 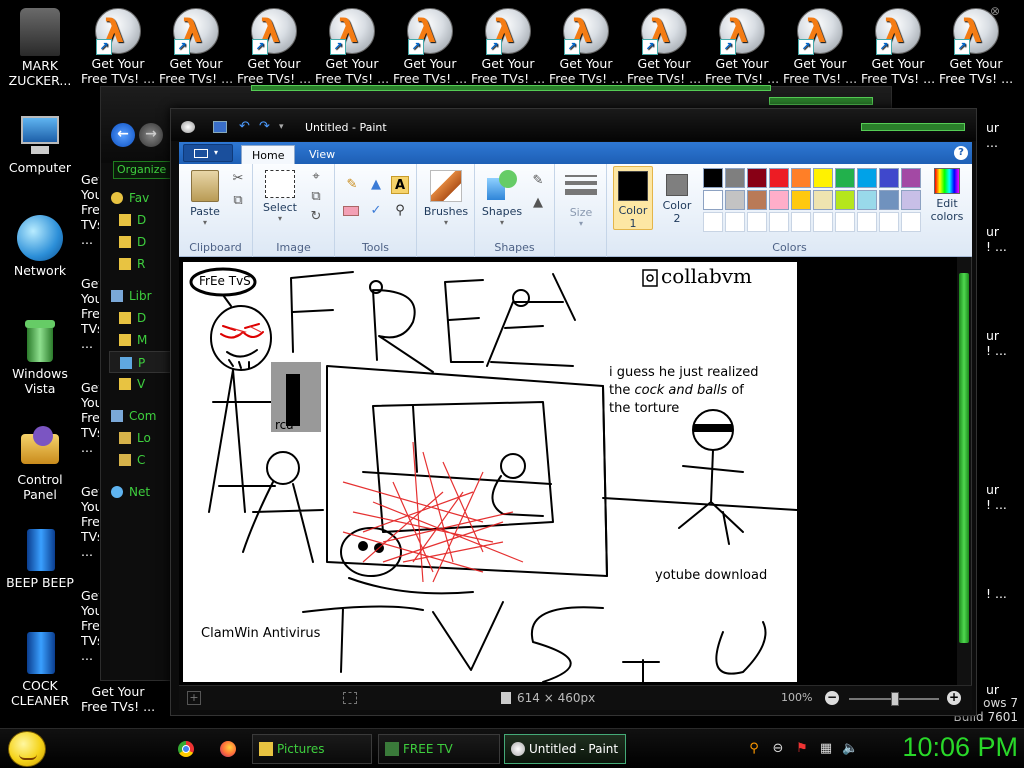 I want to click on back-button: ←, so click(x=123, y=135).